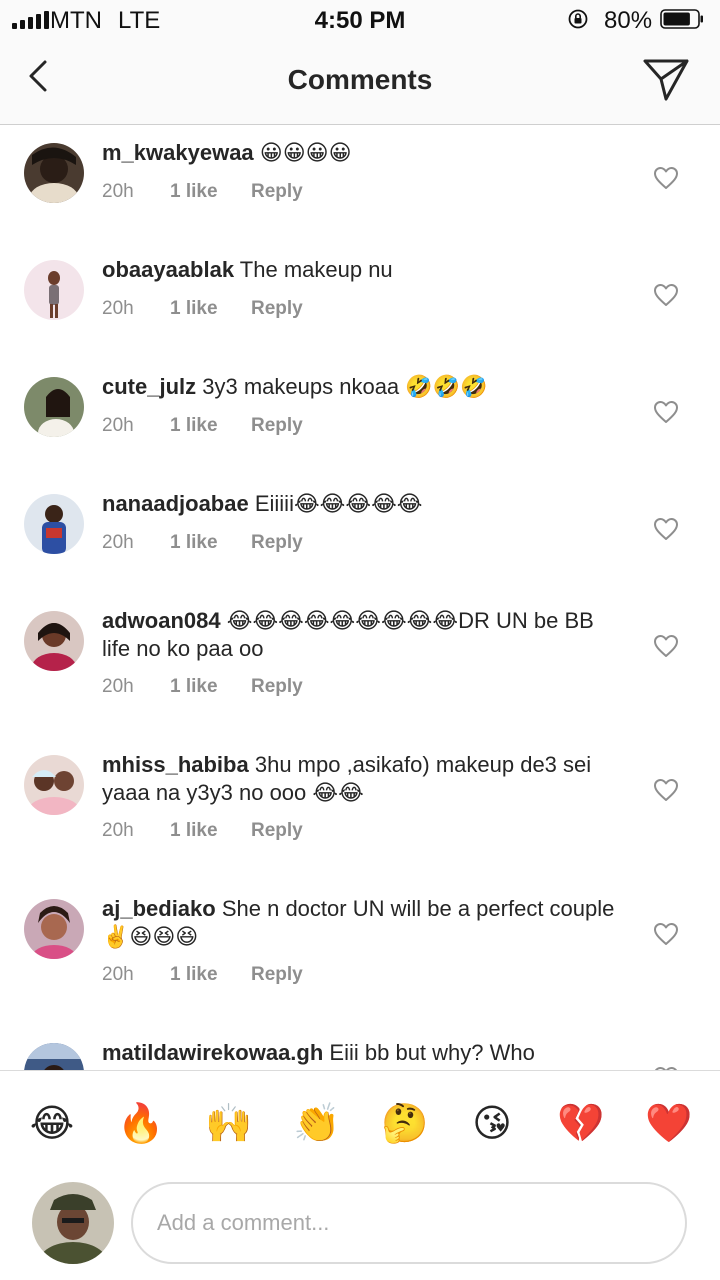  What do you see at coordinates (432, 1052) in the screenshot?
I see `comment-message: Eiii bb but why? Who` at bounding box center [432, 1052].